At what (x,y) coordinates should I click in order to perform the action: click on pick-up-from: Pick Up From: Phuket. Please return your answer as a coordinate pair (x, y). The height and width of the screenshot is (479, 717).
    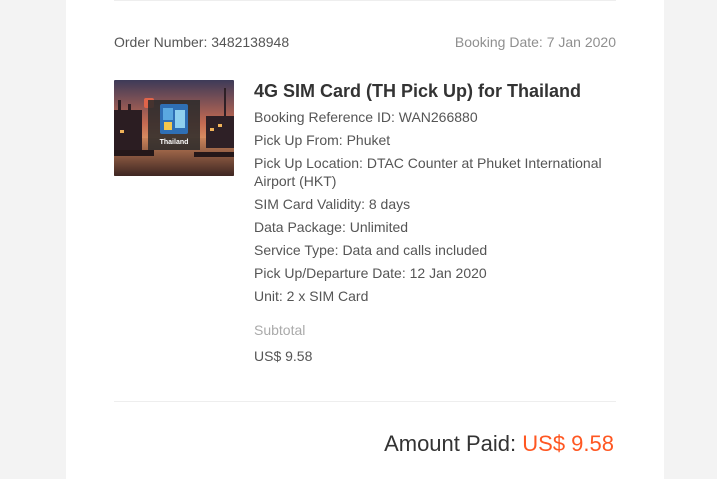
    Looking at the image, I should click on (322, 140).